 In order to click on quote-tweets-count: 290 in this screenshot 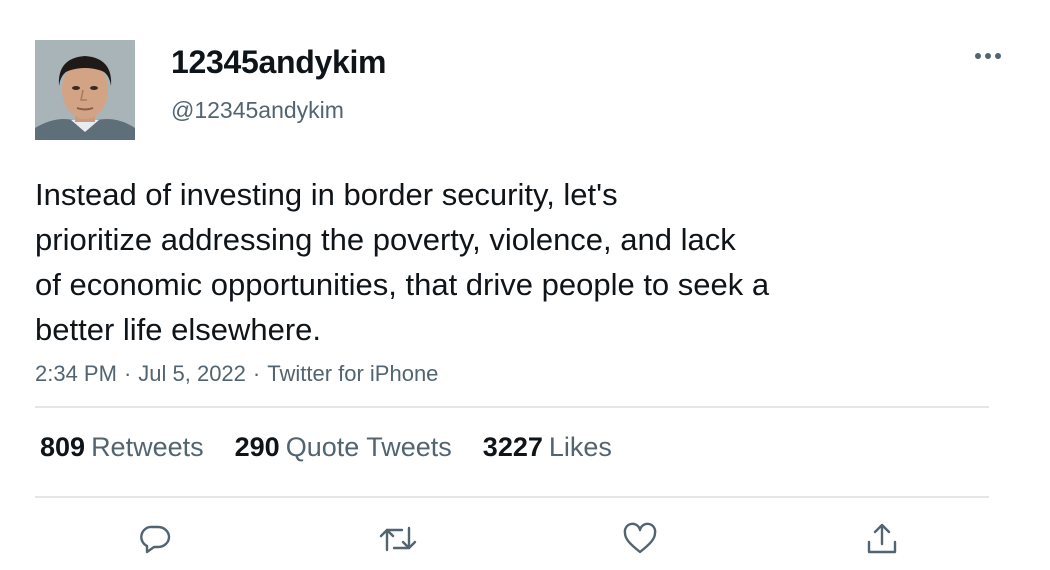, I will do `click(257, 447)`.